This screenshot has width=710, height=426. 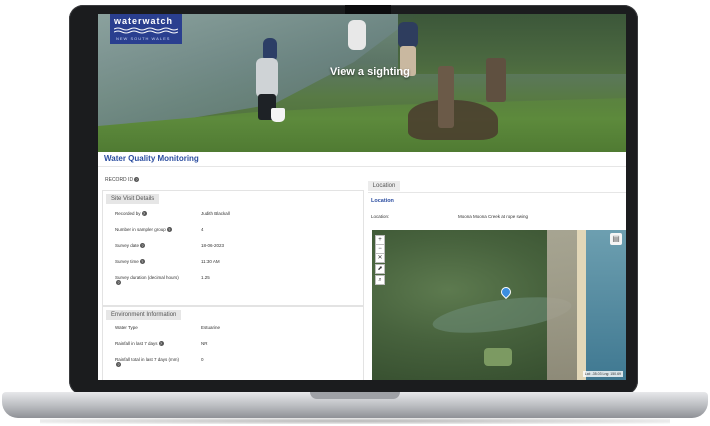 I want to click on row-label: Rainfall in last 7 days, so click(x=136, y=343).